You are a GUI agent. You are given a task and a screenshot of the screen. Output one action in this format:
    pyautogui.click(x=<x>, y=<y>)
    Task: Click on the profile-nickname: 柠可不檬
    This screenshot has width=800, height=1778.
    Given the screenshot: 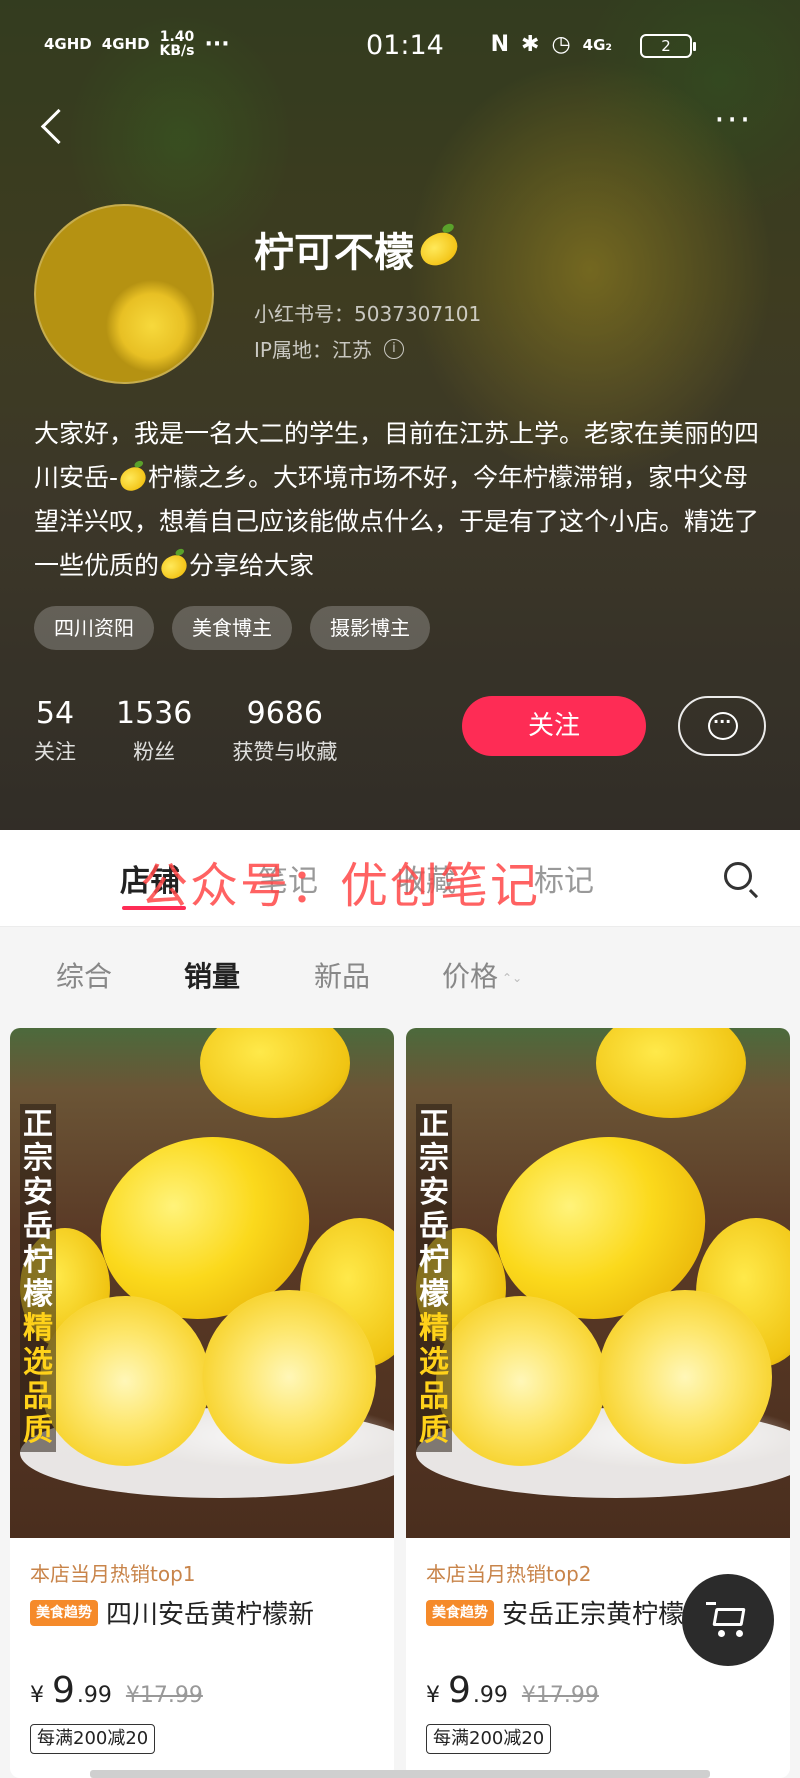 What is the action you would take?
    pyautogui.click(x=358, y=249)
    